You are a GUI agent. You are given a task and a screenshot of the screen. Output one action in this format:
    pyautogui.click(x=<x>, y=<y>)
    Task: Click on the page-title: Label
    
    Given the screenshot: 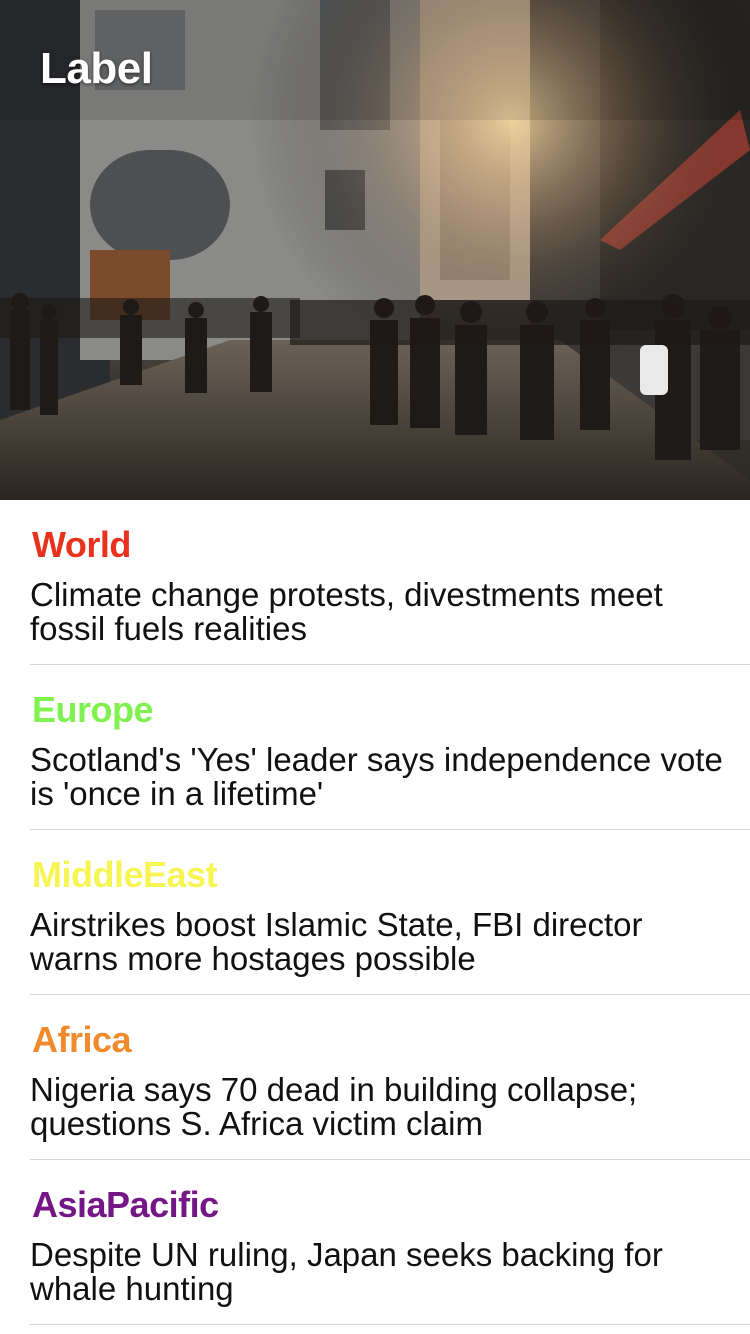 What is the action you would take?
    pyautogui.click(x=96, y=68)
    